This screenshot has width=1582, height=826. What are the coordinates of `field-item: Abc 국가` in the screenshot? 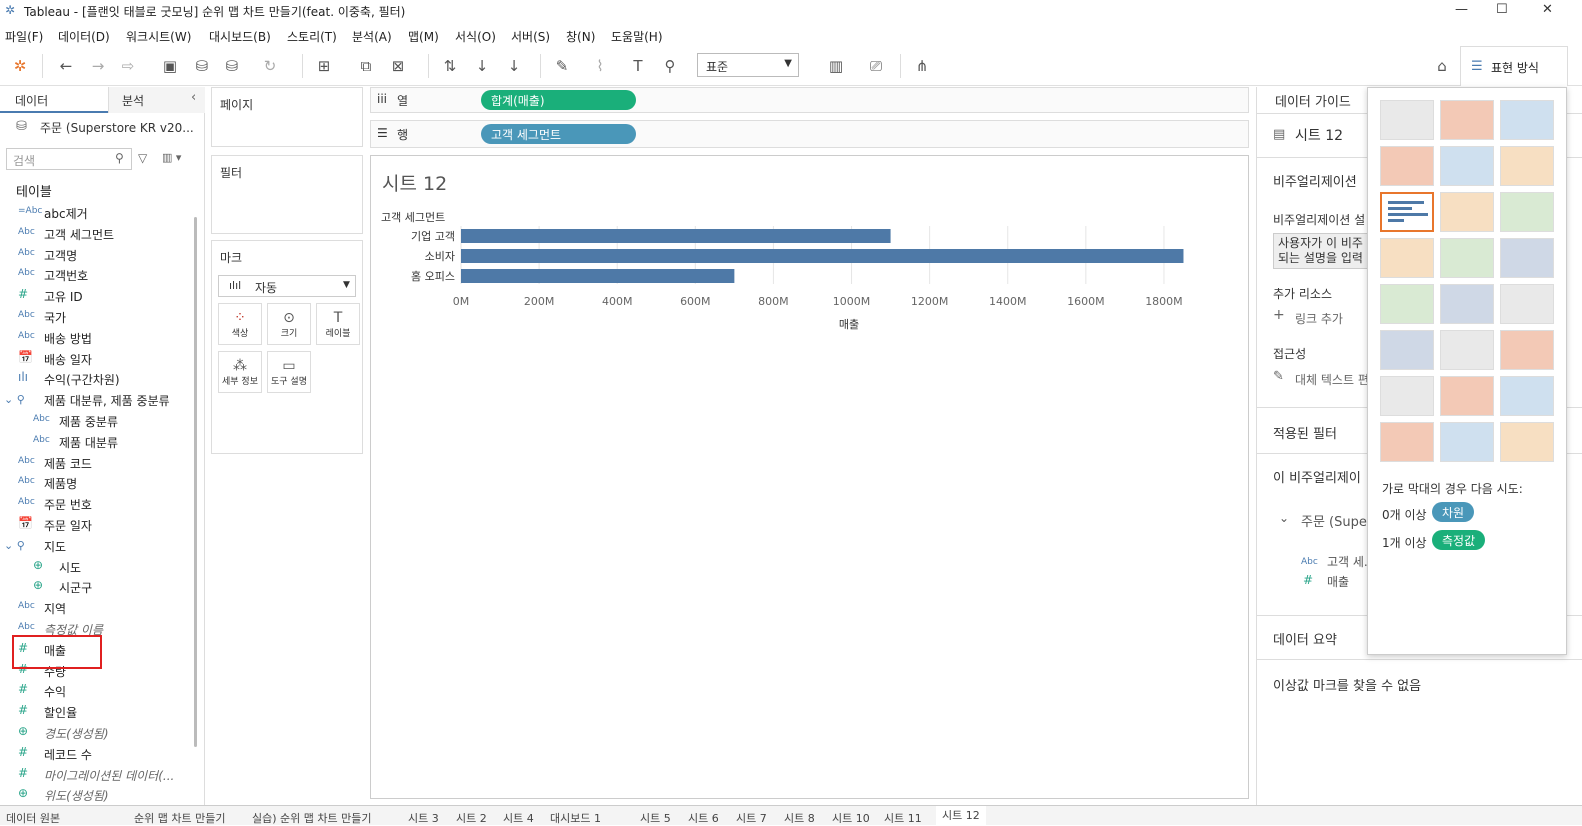 It's located at (95, 317).